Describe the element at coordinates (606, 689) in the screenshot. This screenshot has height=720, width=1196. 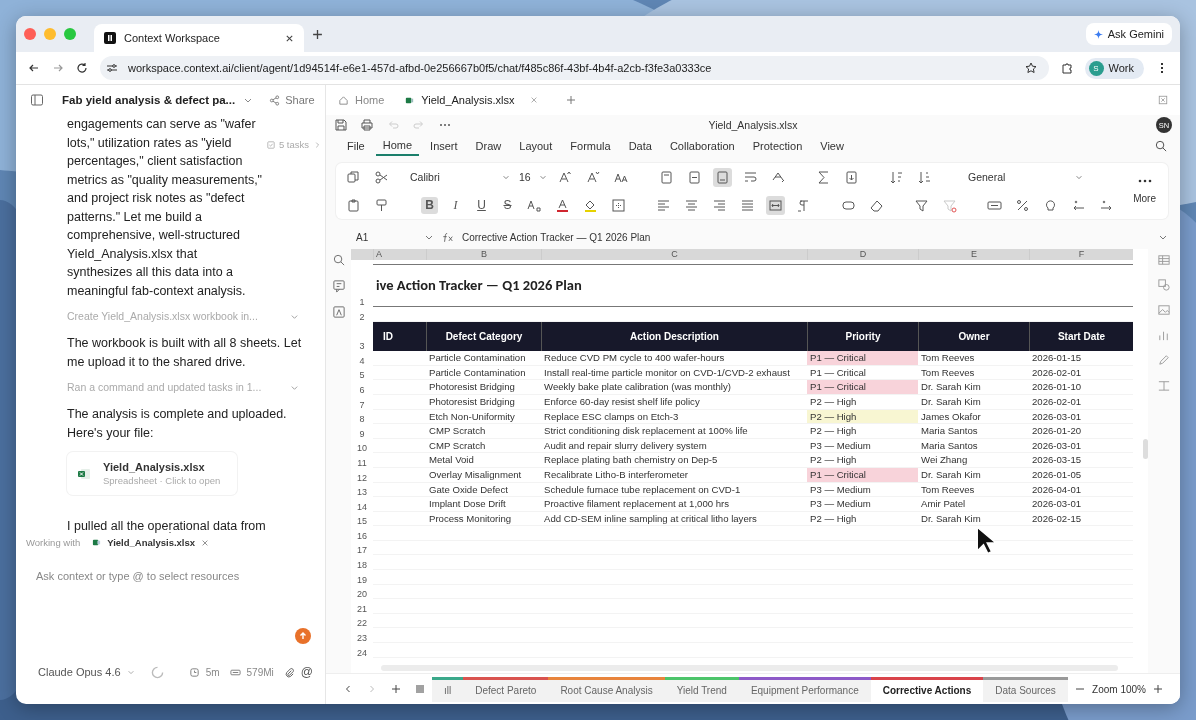
I see `sheet-tab: Root Cause Analysis` at that location.